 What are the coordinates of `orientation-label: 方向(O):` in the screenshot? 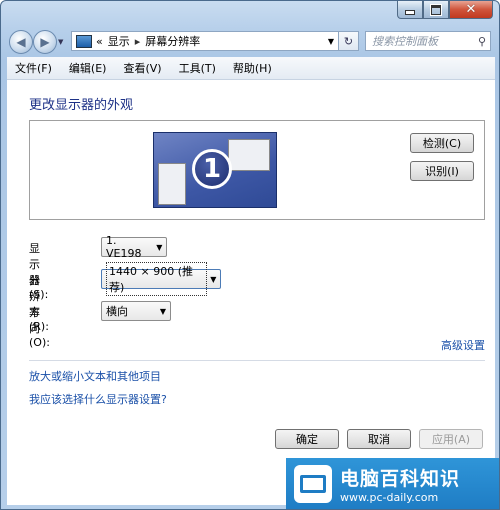 It's located at (39, 327).